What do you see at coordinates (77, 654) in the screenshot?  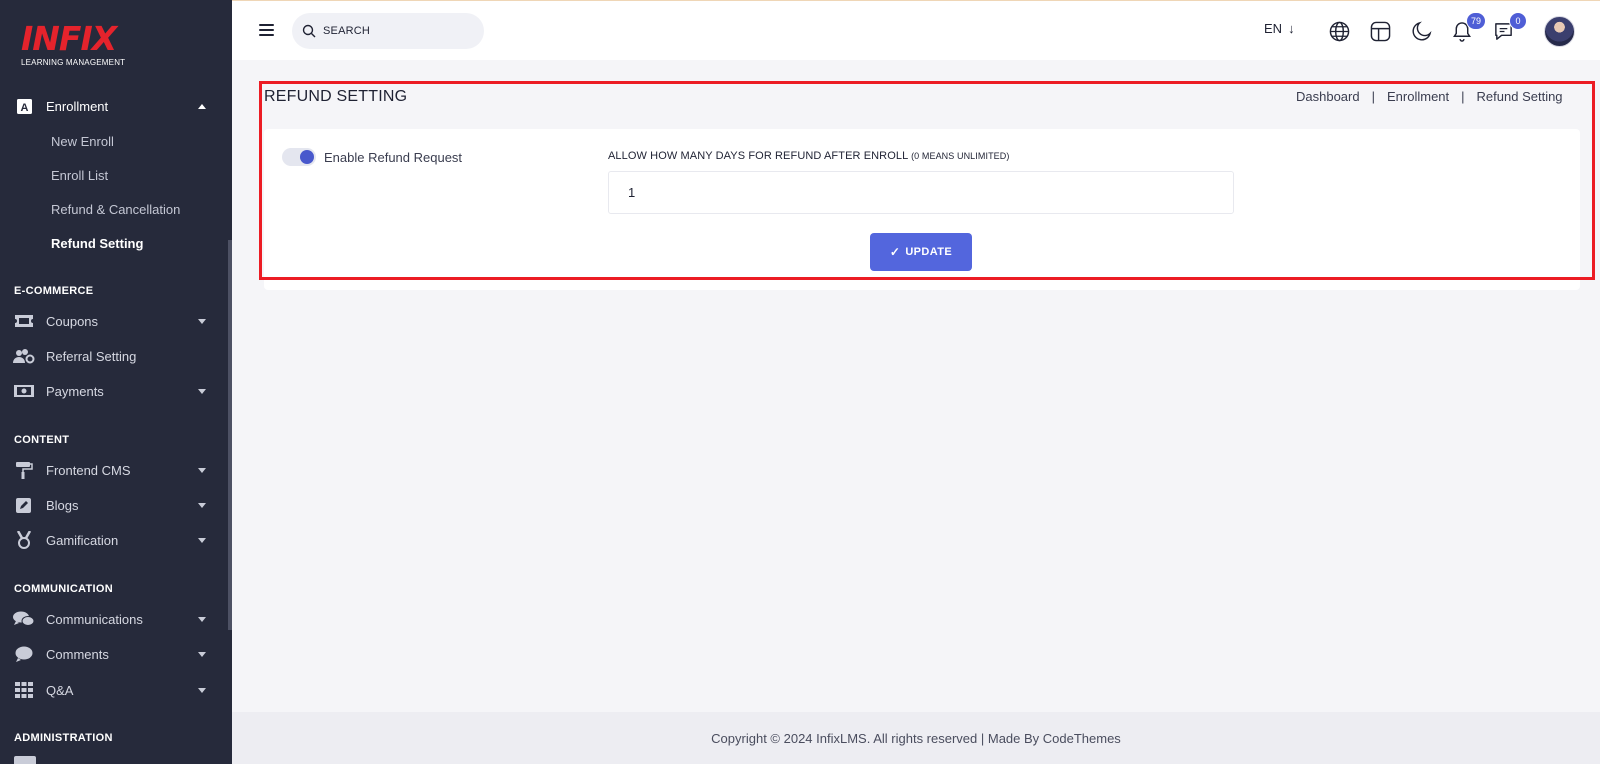 I see `sidebar-item-label: Comments` at bounding box center [77, 654].